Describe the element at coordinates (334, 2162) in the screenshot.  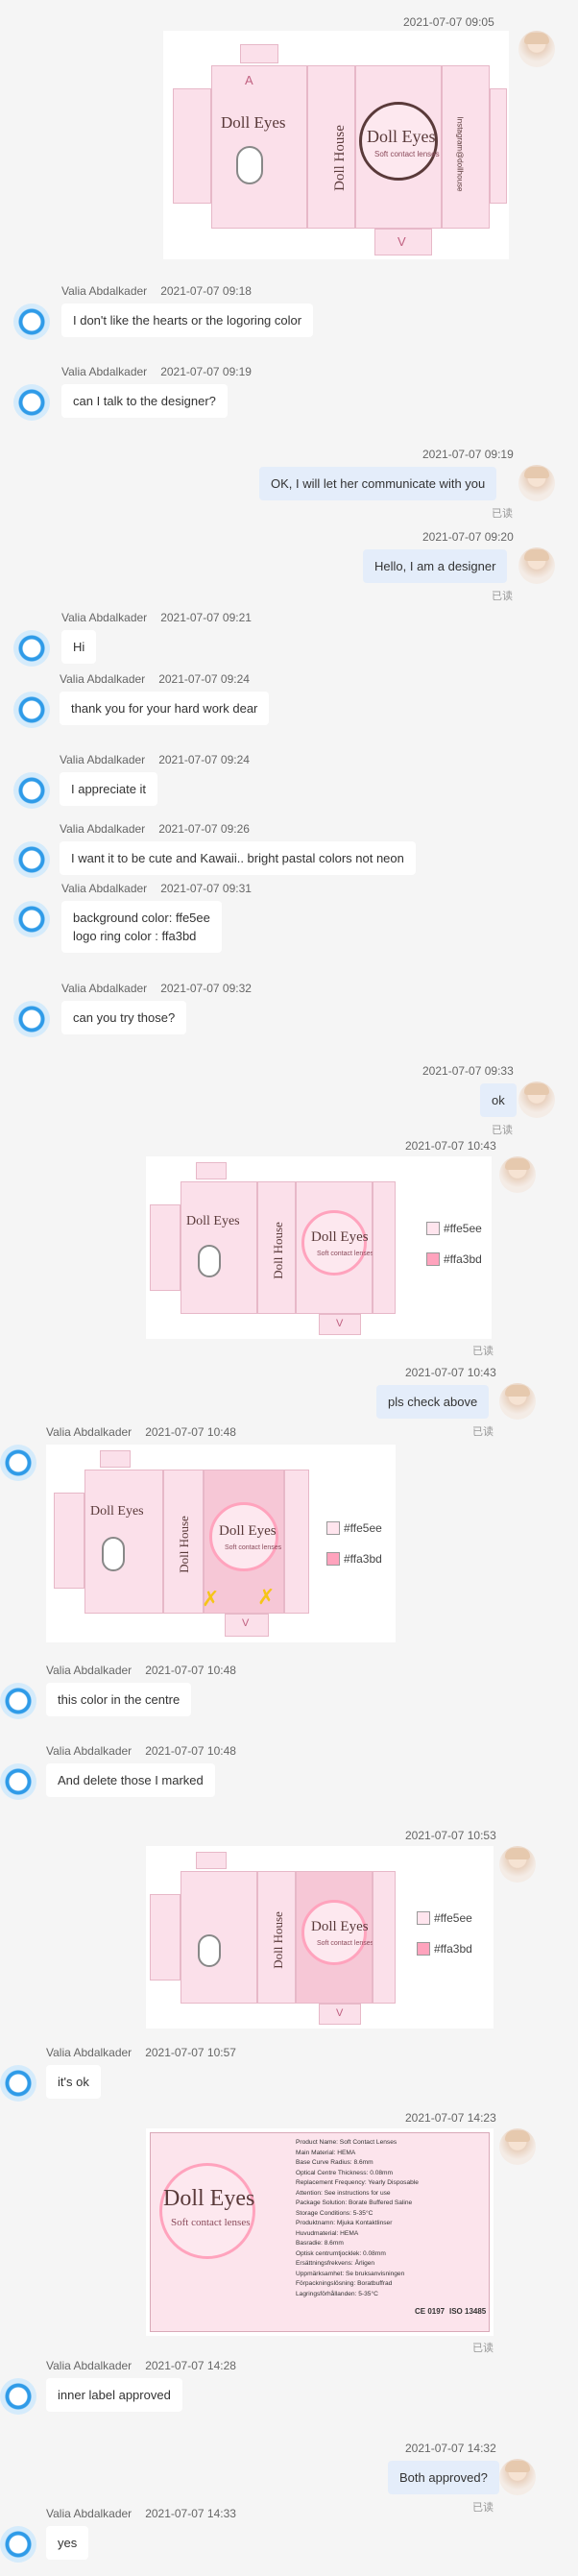
I see `label-spec-row: Base Curve Radius: 8.6mm` at that location.